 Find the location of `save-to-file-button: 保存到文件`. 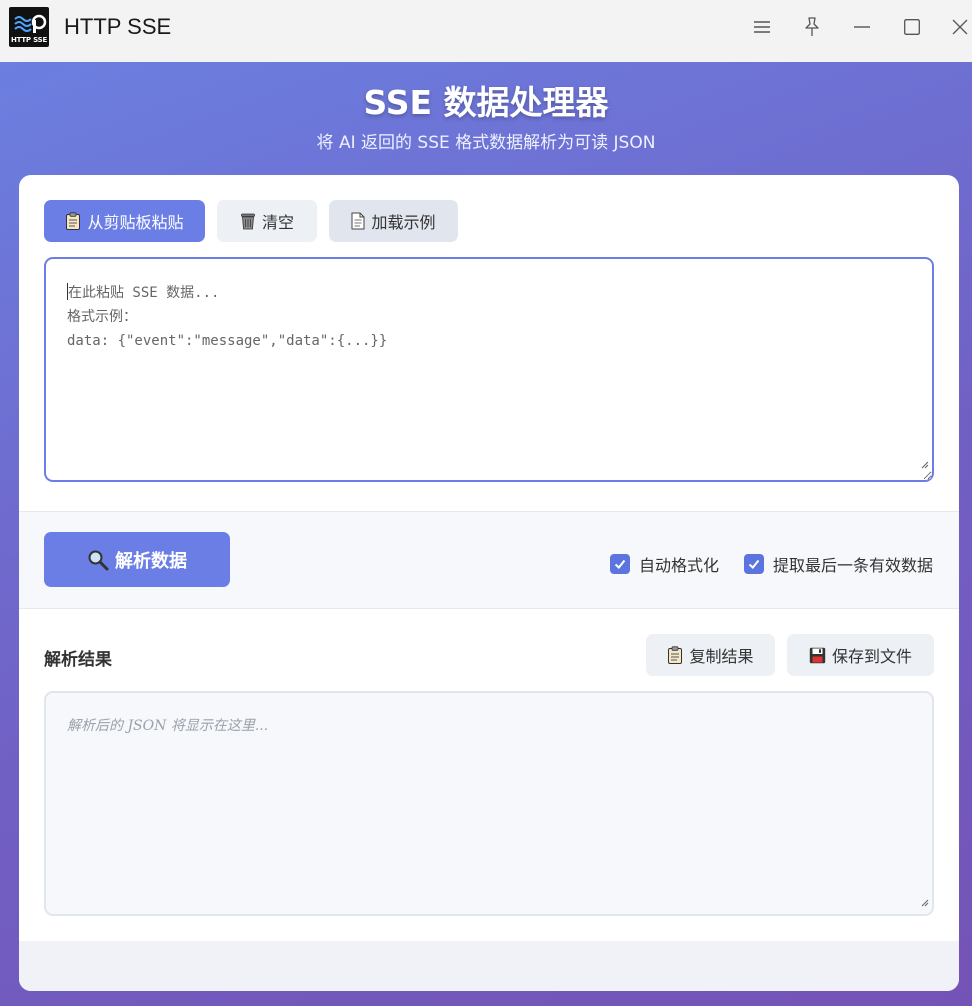

save-to-file-button: 保存到文件 is located at coordinates (860, 655).